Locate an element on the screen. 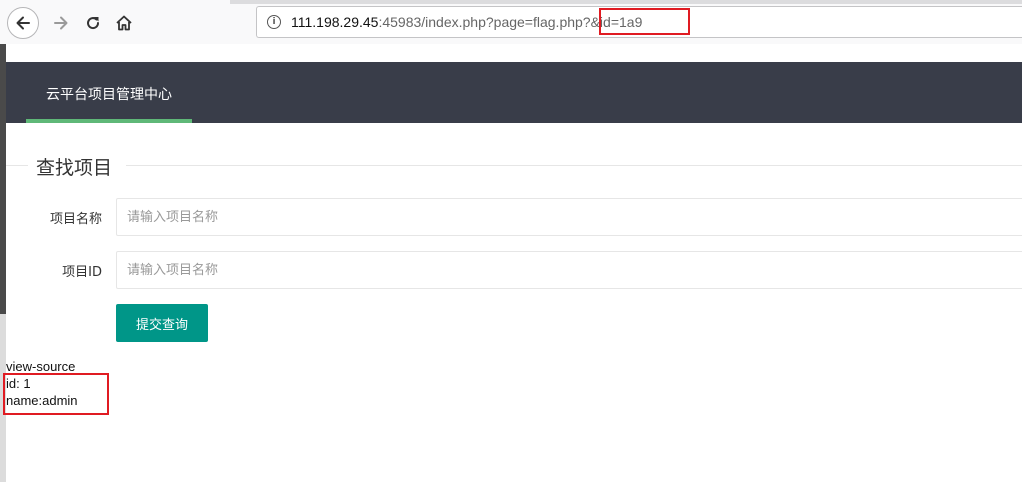 The width and height of the screenshot is (1022, 482). submit-query-button: 提交查询 is located at coordinates (162, 323).